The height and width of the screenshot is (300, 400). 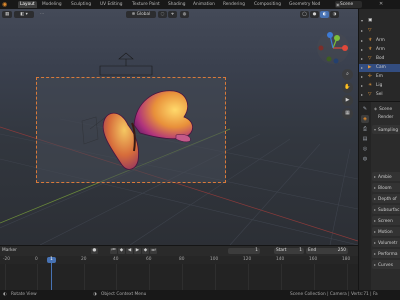 What do you see at coordinates (379, 95) in the screenshot?
I see `outliner-row: ▸ ▽ Sel` at bounding box center [379, 95].